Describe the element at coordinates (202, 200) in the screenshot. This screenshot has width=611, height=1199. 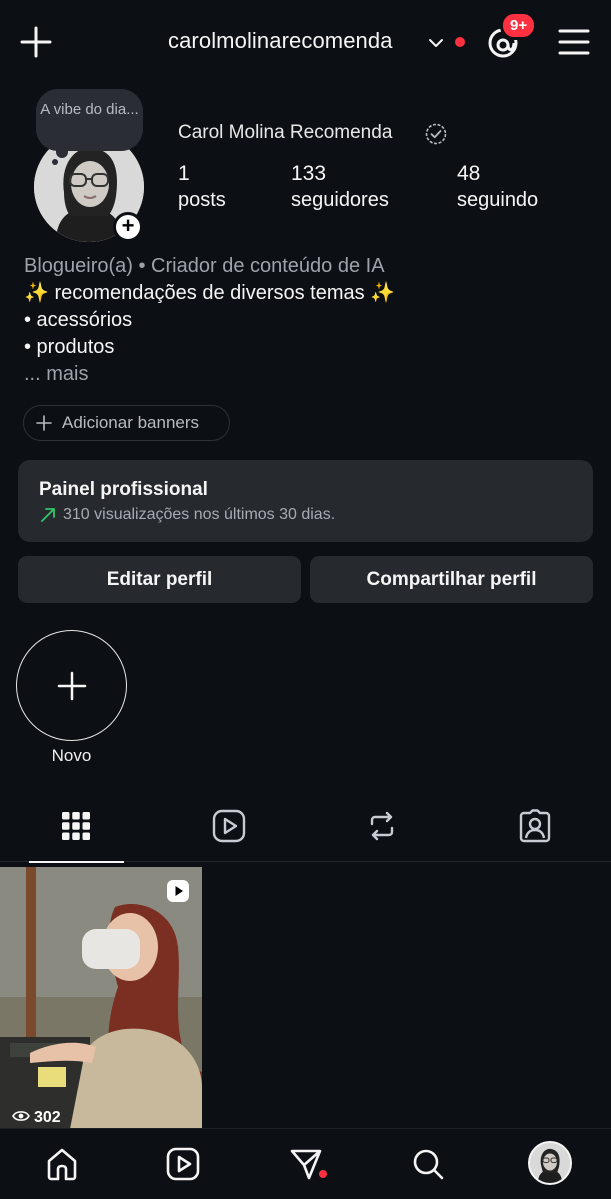
I see `stat-posts-label: posts` at that location.